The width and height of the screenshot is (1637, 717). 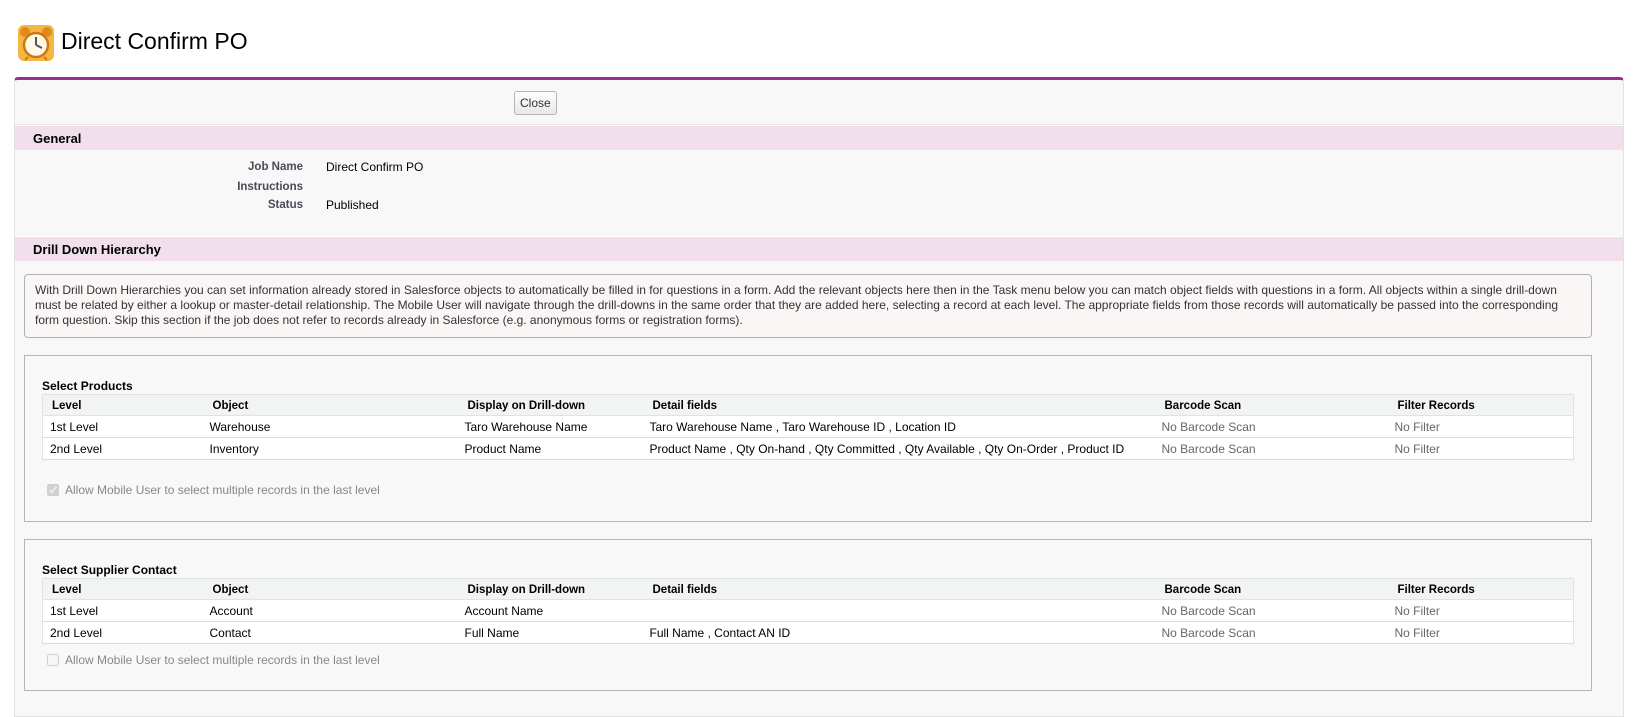 What do you see at coordinates (109, 570) in the screenshot?
I see `group-title: Select Supplier Contact` at bounding box center [109, 570].